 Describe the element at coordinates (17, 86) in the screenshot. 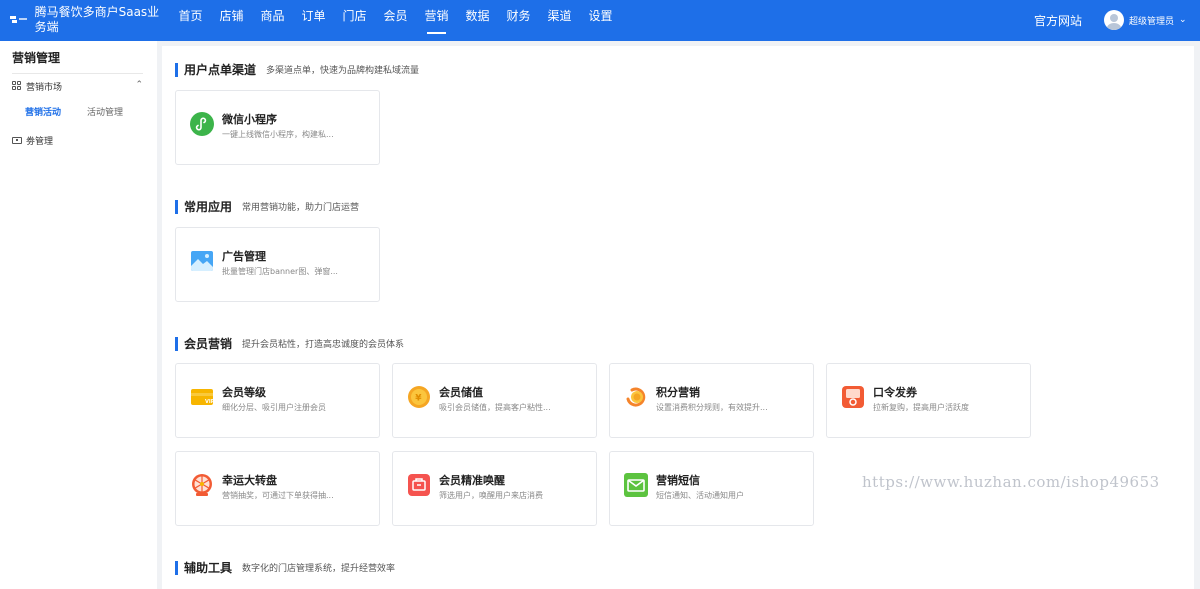

I see `grid-icon` at that location.